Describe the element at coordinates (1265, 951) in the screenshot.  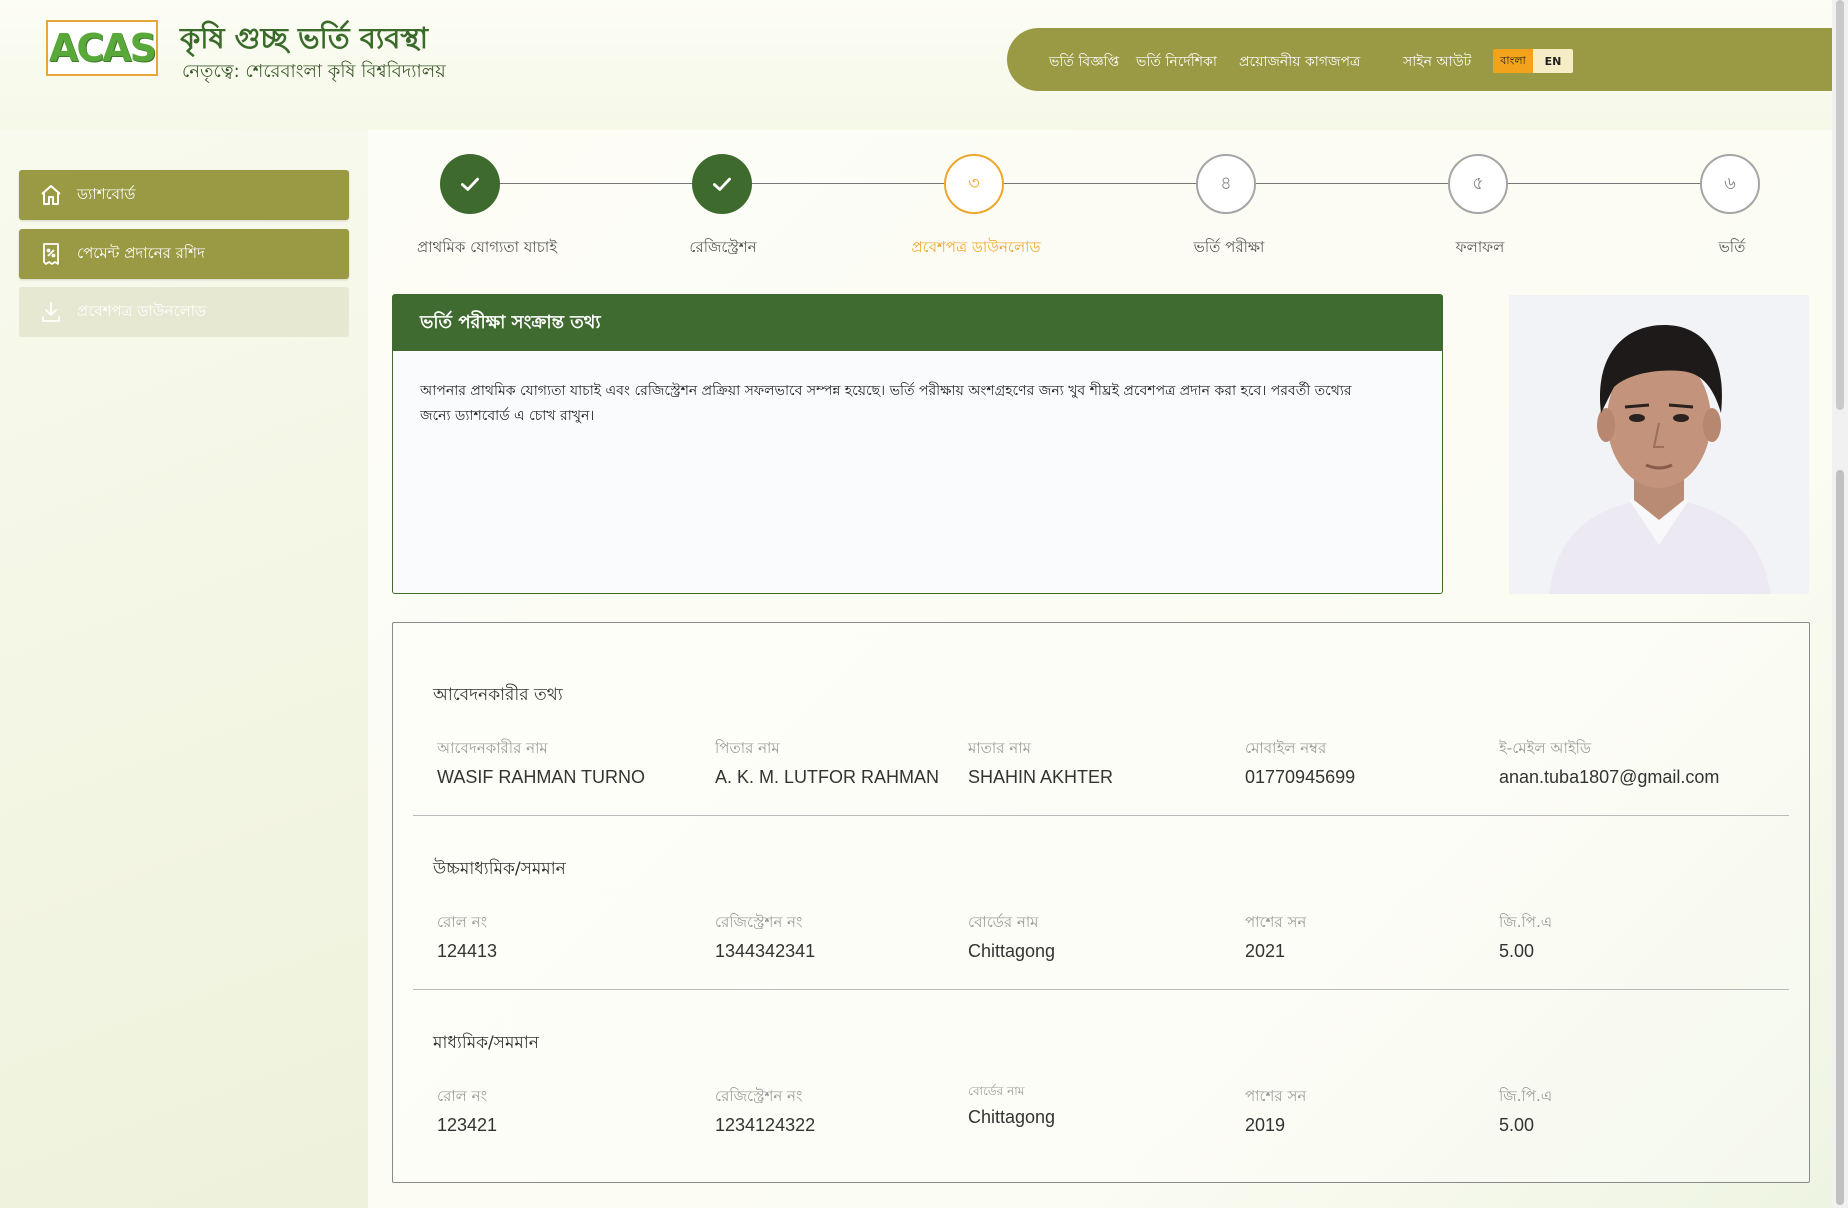
I see `hsc-passing-year-value: 2021` at that location.